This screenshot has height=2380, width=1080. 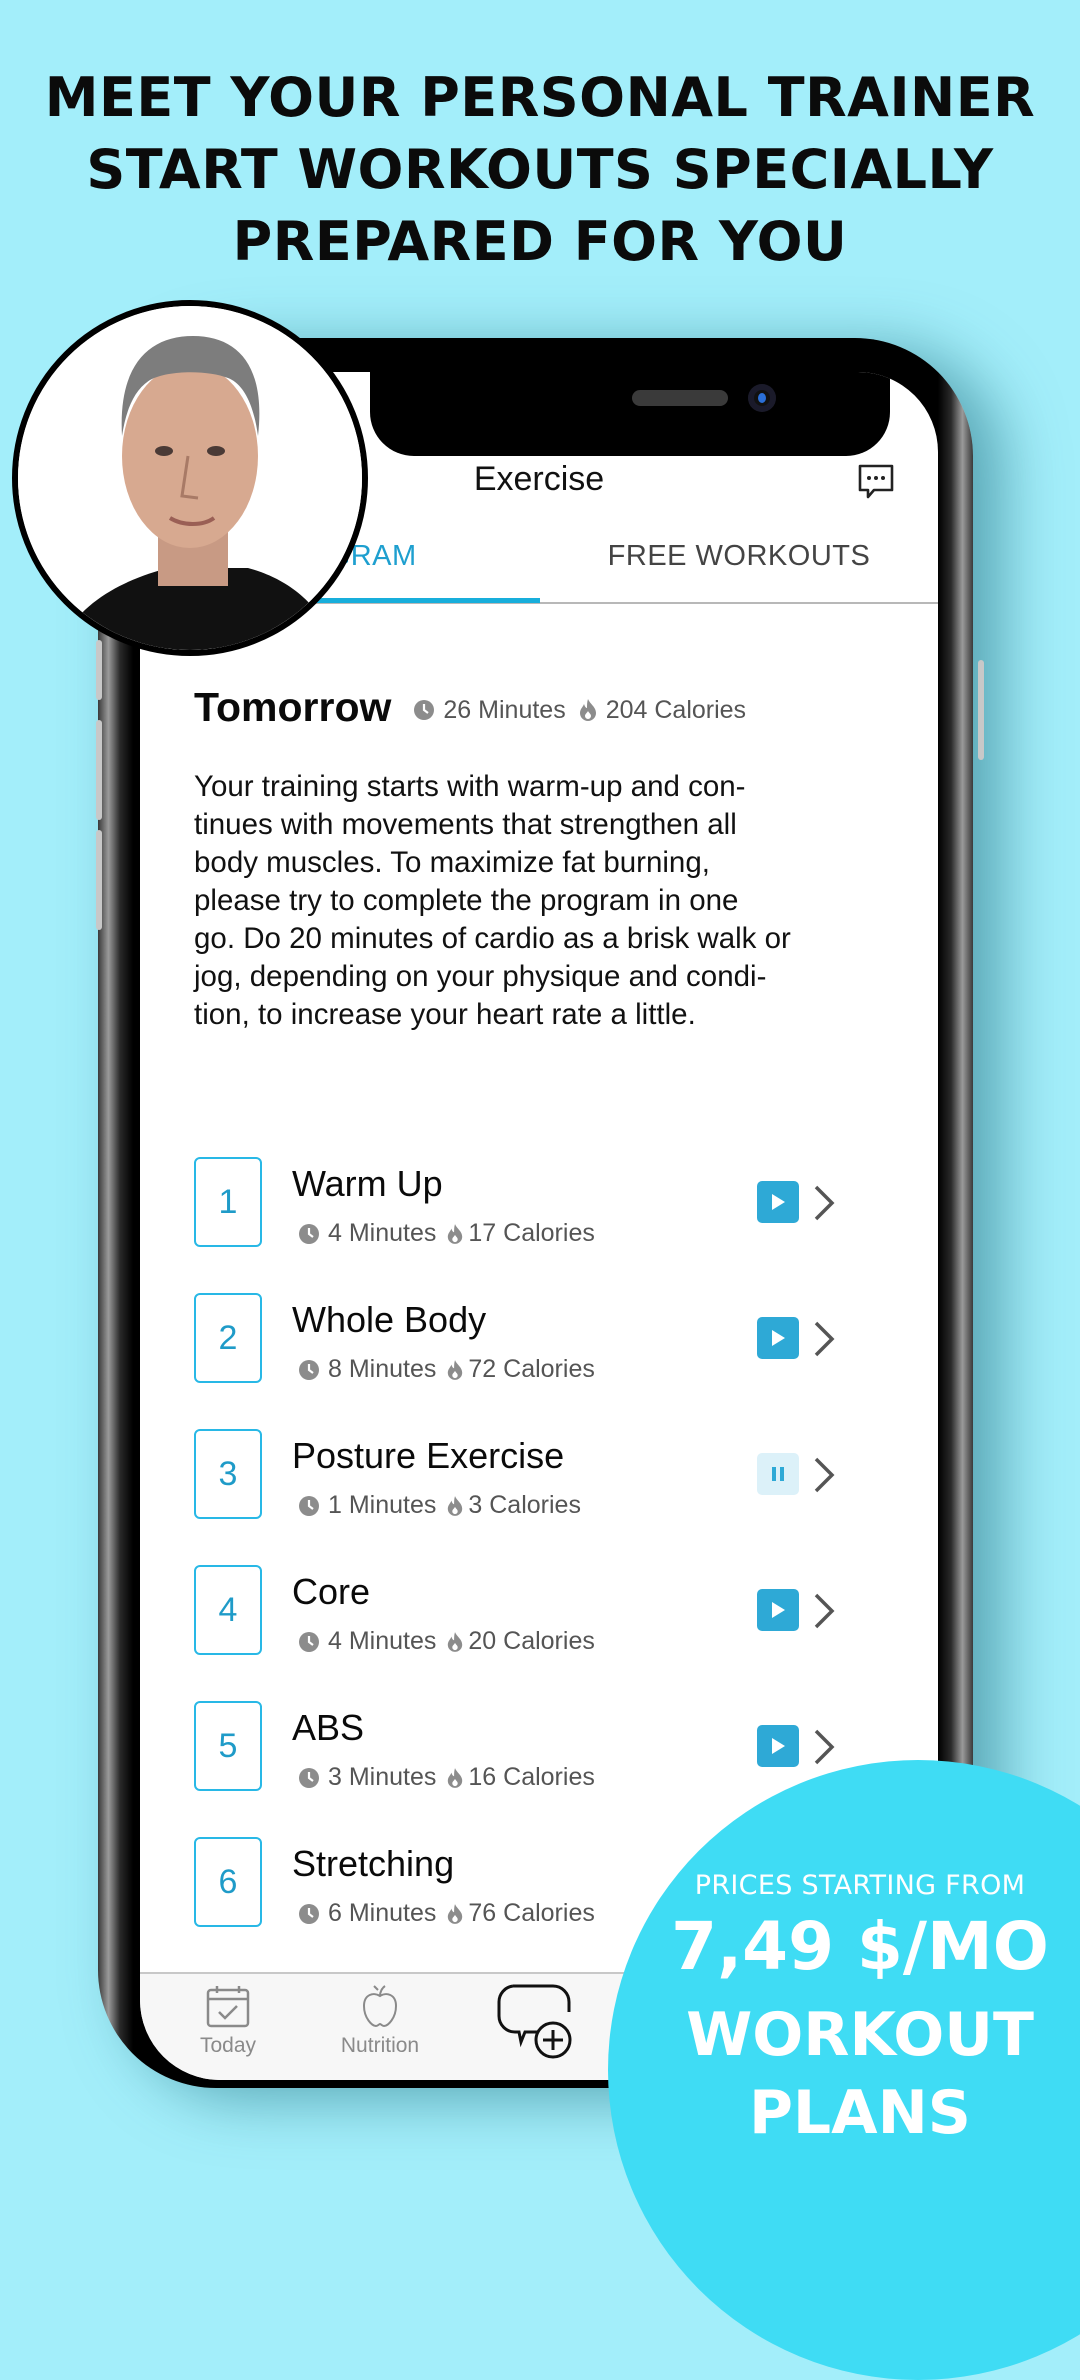 What do you see at coordinates (446, 1913) in the screenshot?
I see `exercise-meta: 6 Minutes 76 Calories` at bounding box center [446, 1913].